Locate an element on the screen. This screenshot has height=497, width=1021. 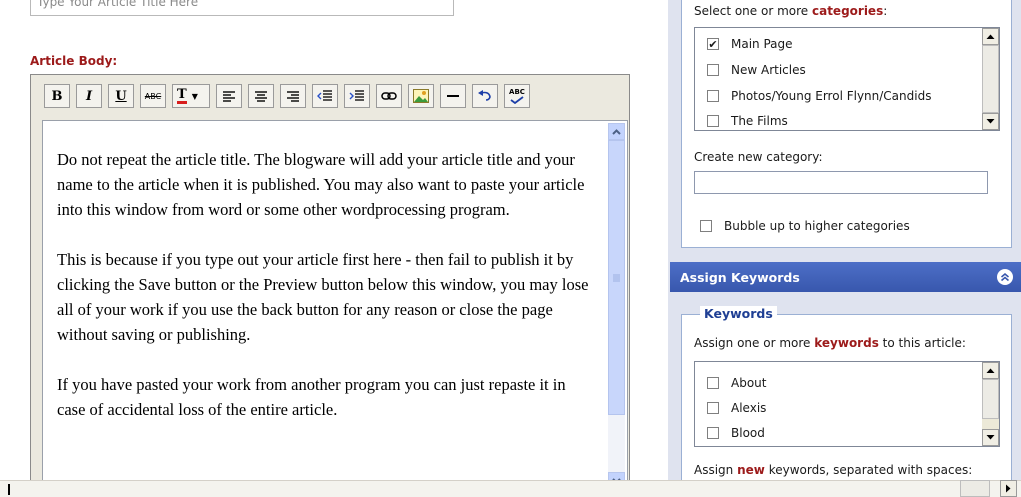
keyword-item: Alexis is located at coordinates (736, 408).